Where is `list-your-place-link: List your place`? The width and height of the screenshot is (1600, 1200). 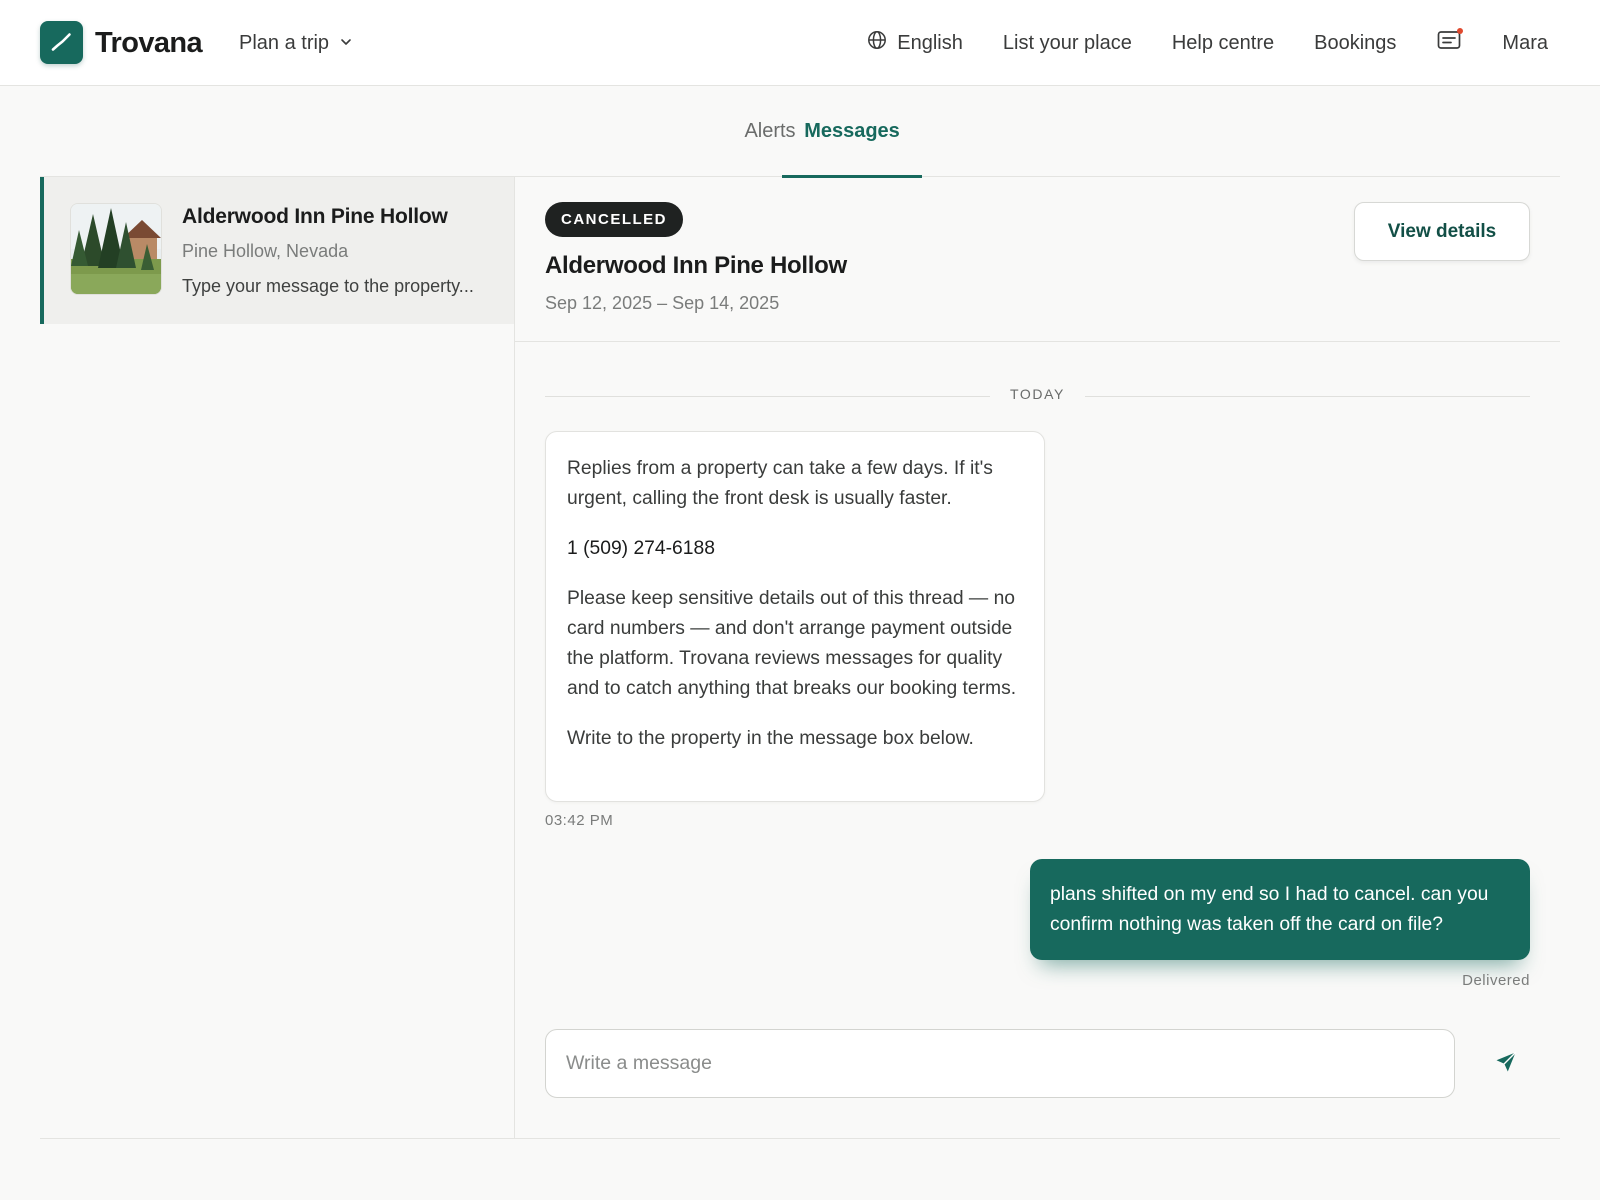 list-your-place-link: List your place is located at coordinates (1067, 43).